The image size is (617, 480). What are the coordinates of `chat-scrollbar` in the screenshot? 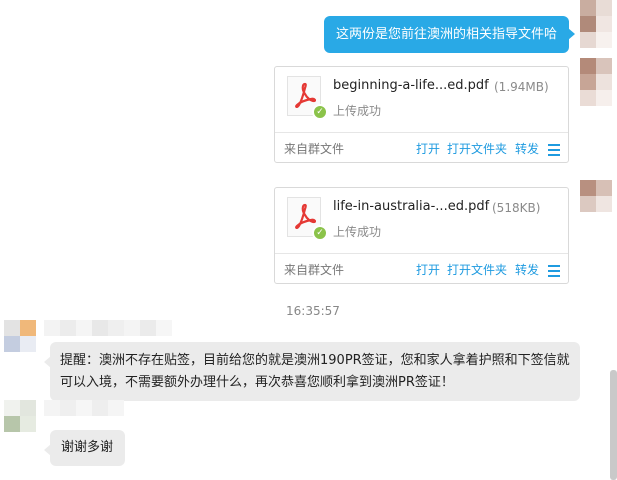 It's located at (613, 425).